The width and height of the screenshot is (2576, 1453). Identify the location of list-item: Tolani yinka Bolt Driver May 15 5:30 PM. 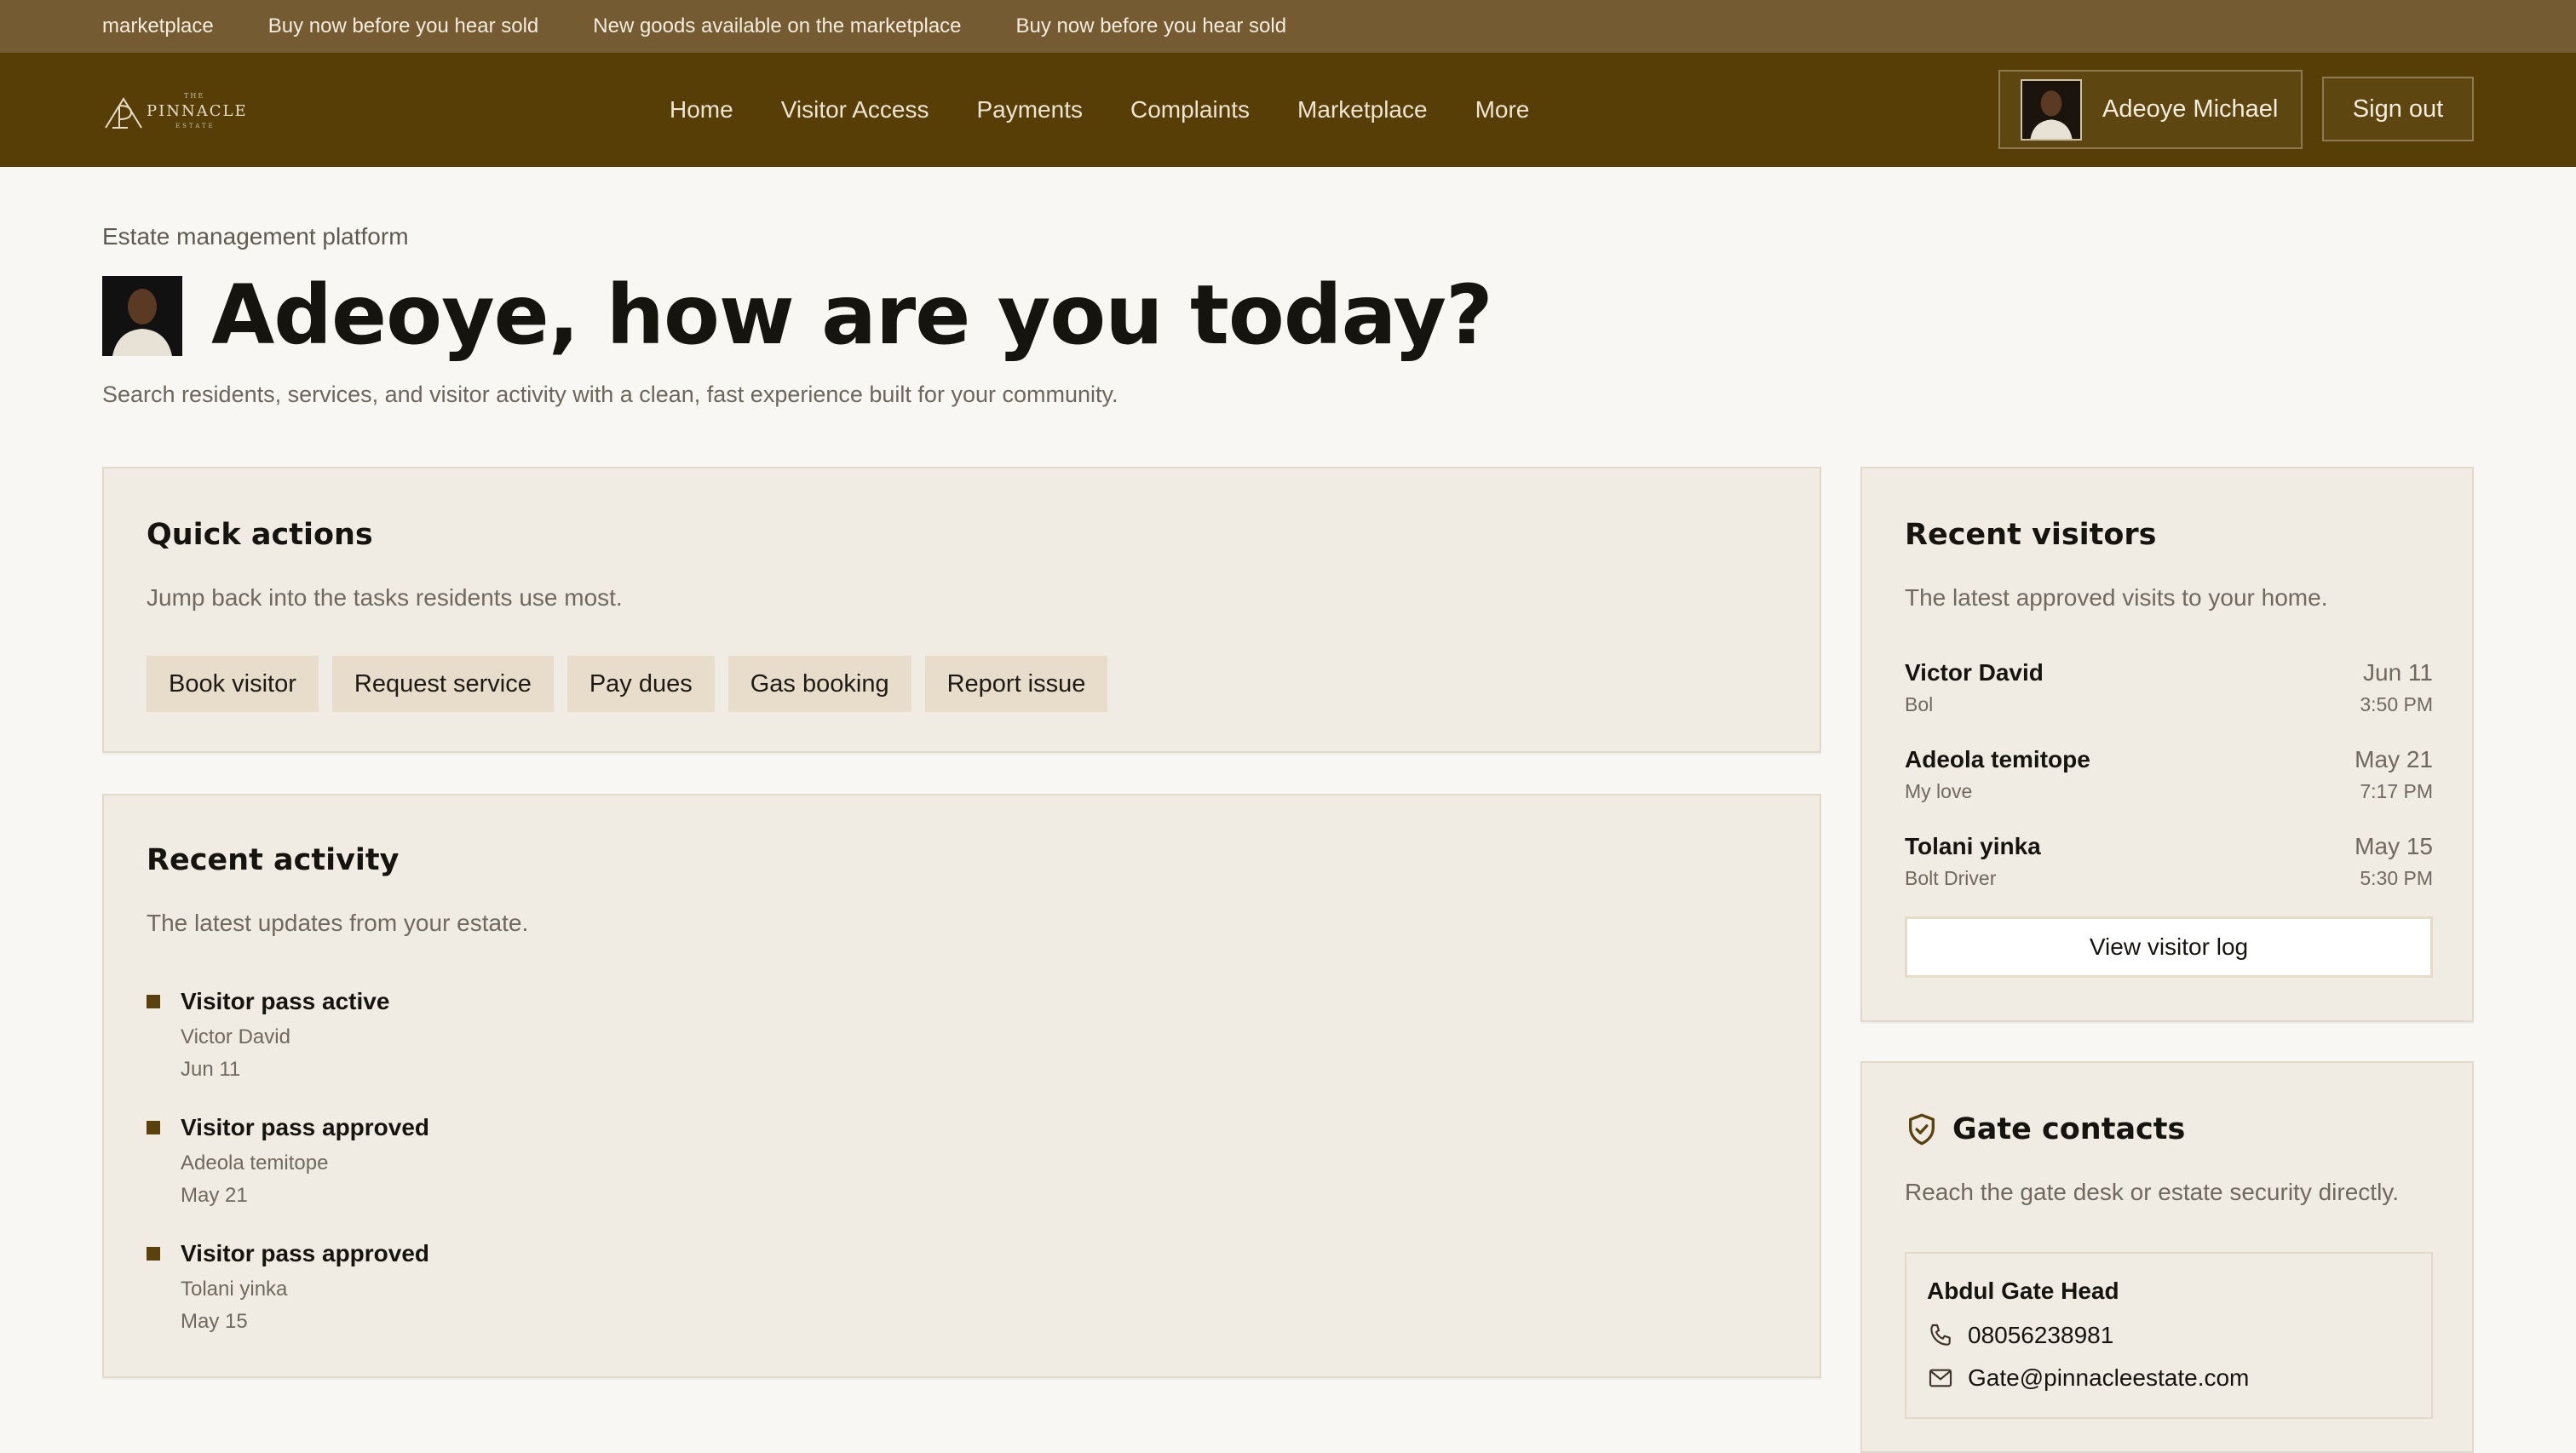
(2169, 867).